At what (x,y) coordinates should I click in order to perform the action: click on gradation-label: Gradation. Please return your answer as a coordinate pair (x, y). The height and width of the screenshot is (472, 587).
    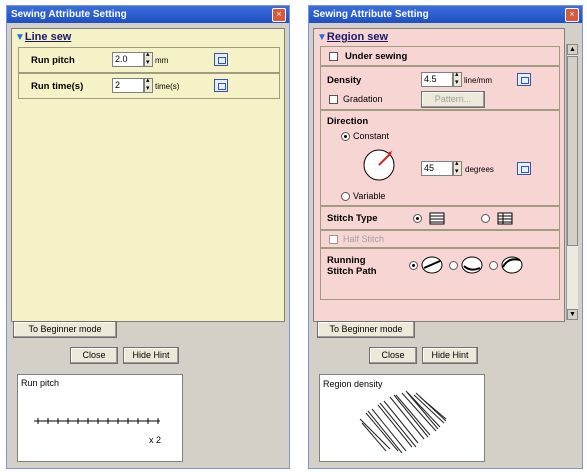
    Looking at the image, I should click on (363, 99).